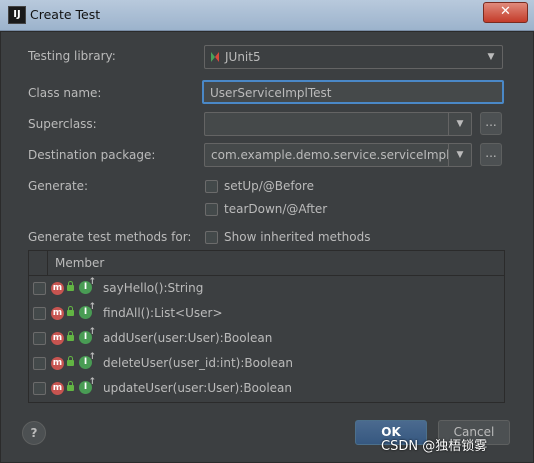 This screenshot has height=463, width=534. What do you see at coordinates (297, 237) in the screenshot?
I see `show-inherited-label: Show inherited methods` at bounding box center [297, 237].